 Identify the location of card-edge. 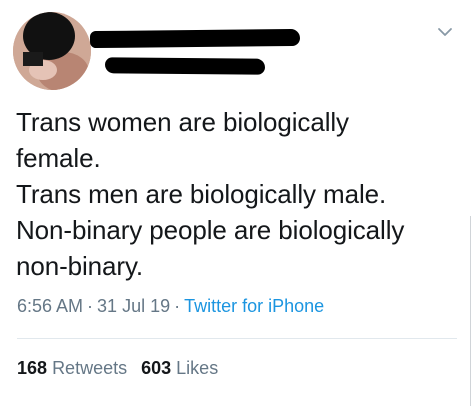
(472, 311).